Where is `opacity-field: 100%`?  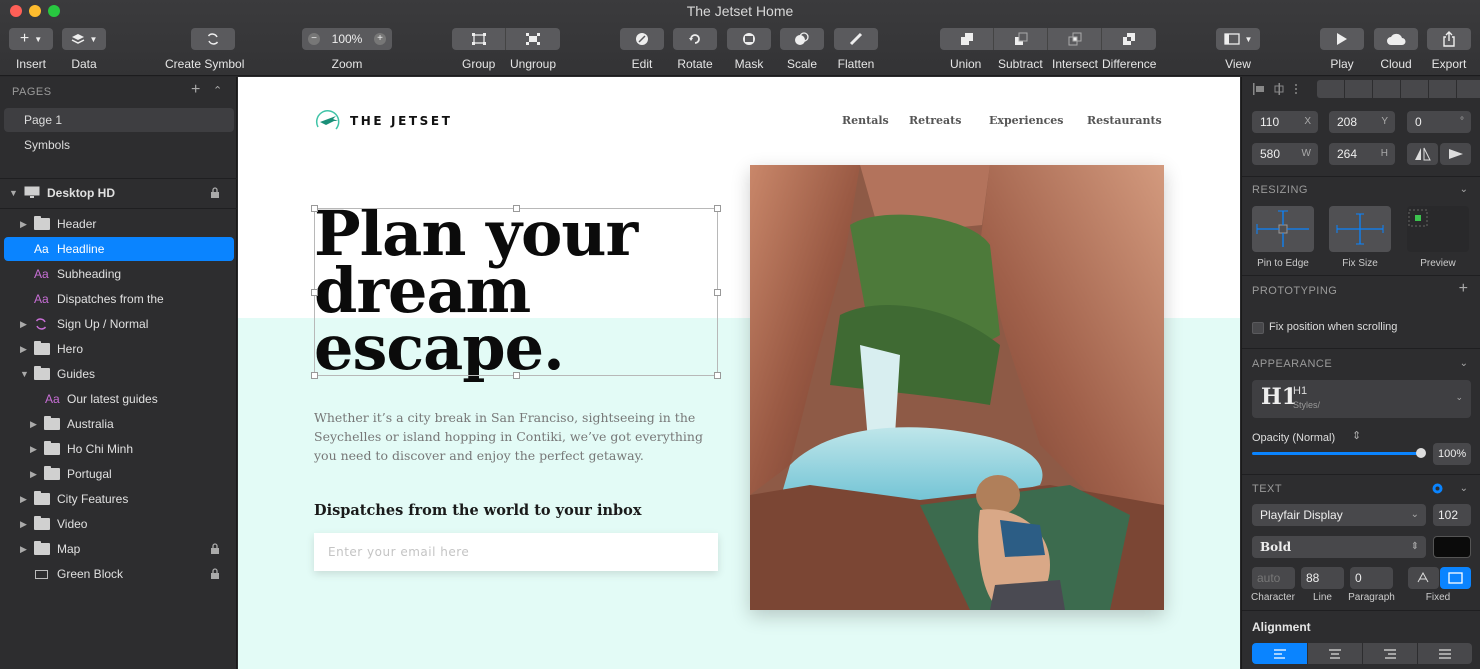 opacity-field: 100% is located at coordinates (1452, 454).